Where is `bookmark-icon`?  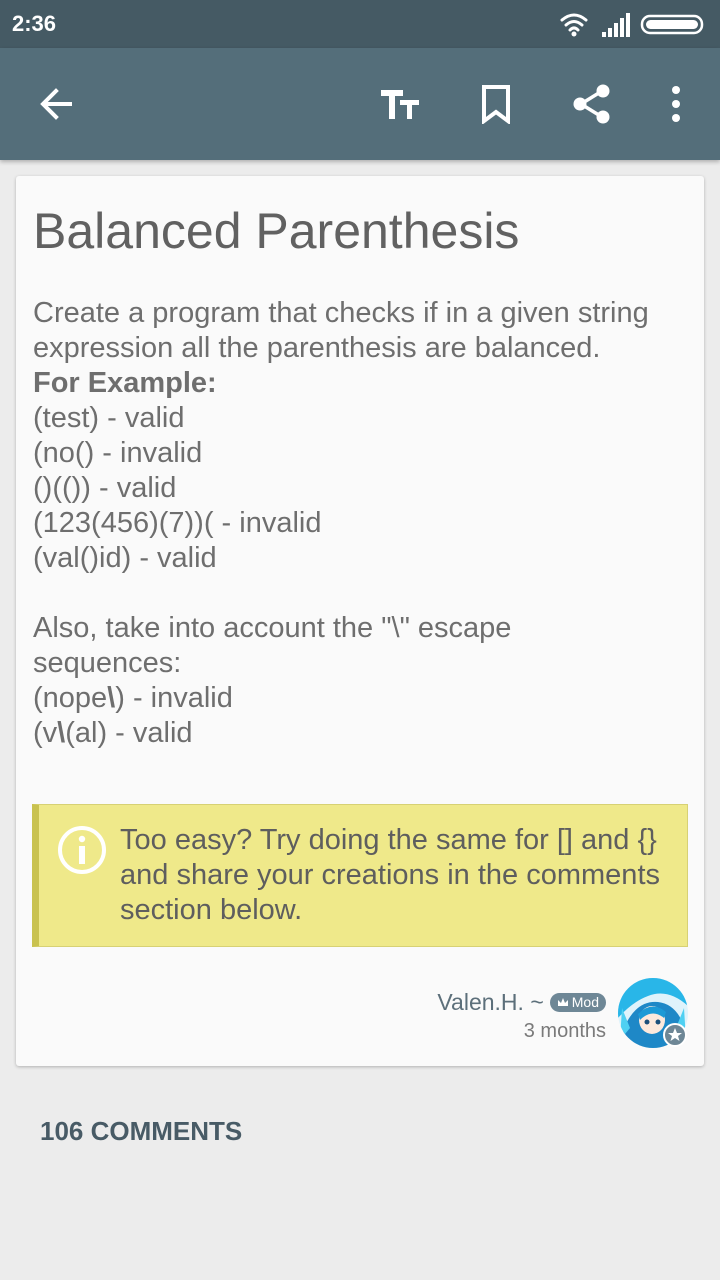
bookmark-icon is located at coordinates (496, 104).